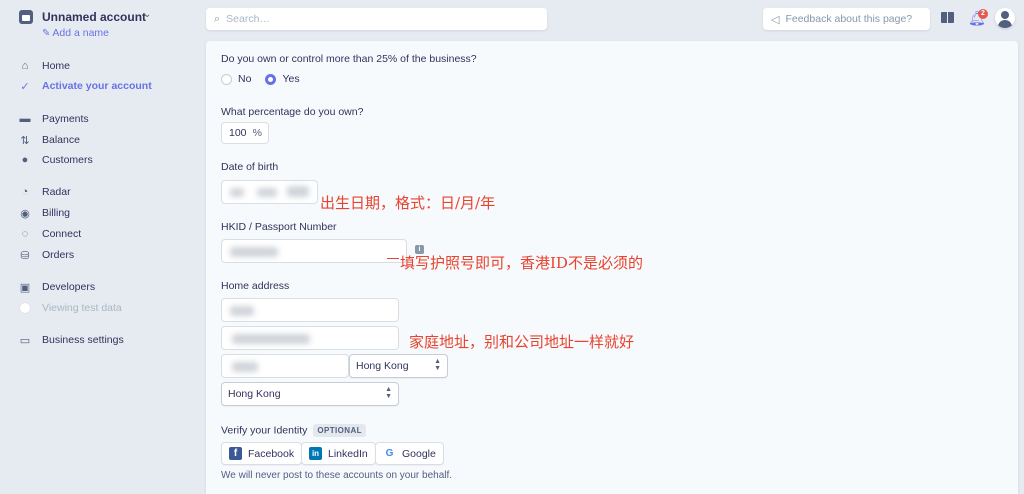 The image size is (1024, 494). I want to click on sidebar-item-label: Connect, so click(62, 234).